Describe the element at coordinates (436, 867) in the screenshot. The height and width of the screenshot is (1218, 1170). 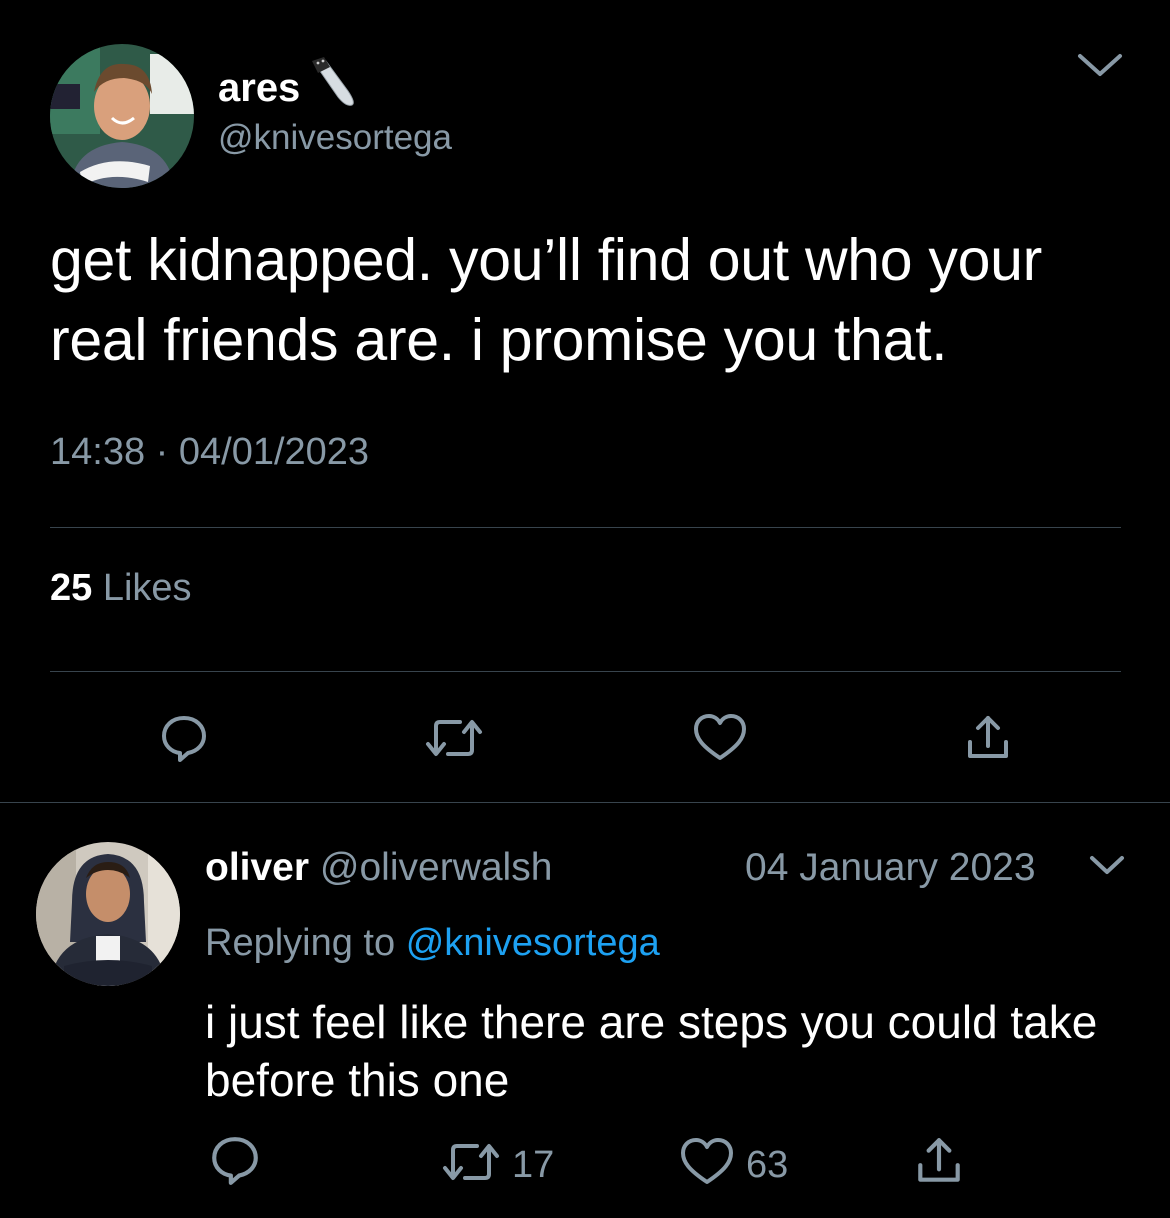
I see `reply-author-handle: @oliverwalsh` at that location.